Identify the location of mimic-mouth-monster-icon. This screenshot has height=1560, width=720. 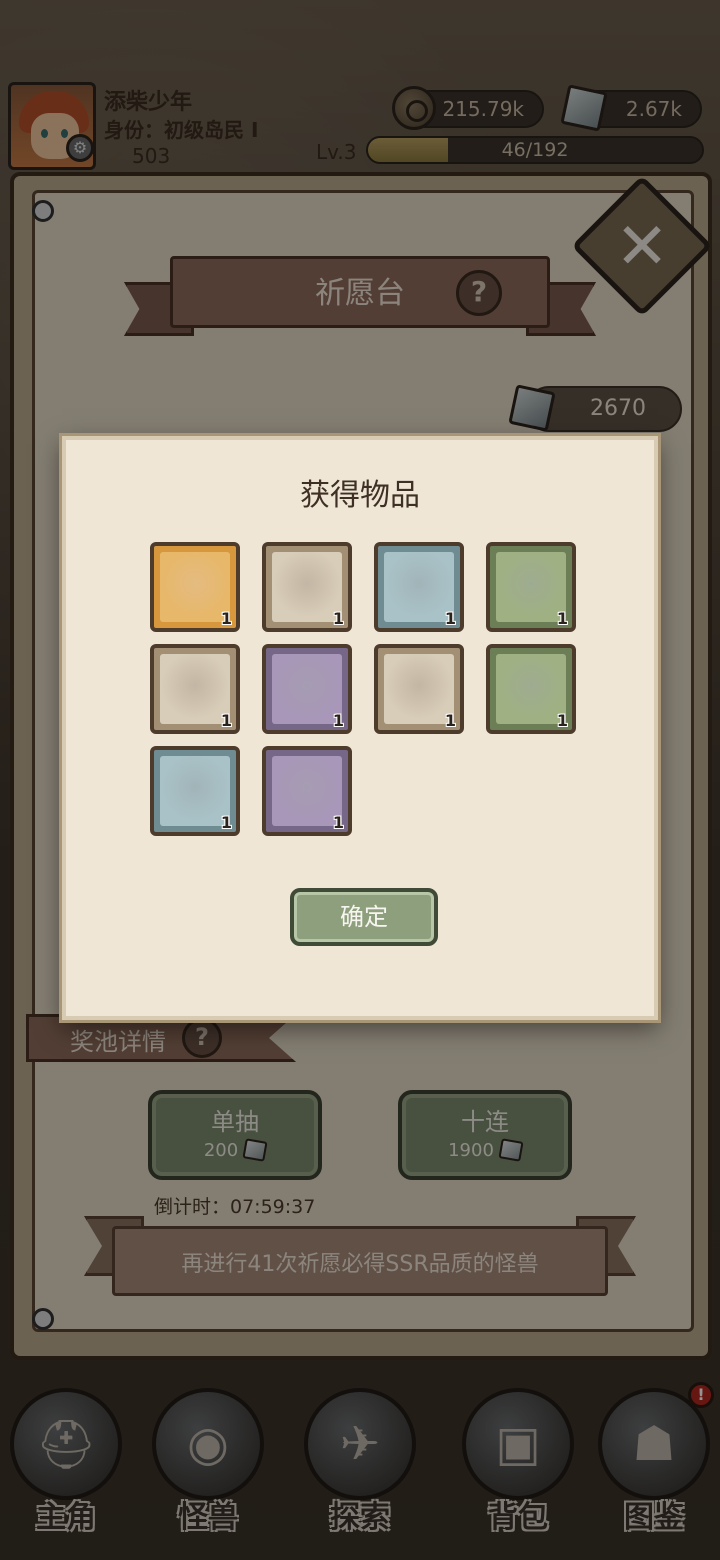
(195, 791).